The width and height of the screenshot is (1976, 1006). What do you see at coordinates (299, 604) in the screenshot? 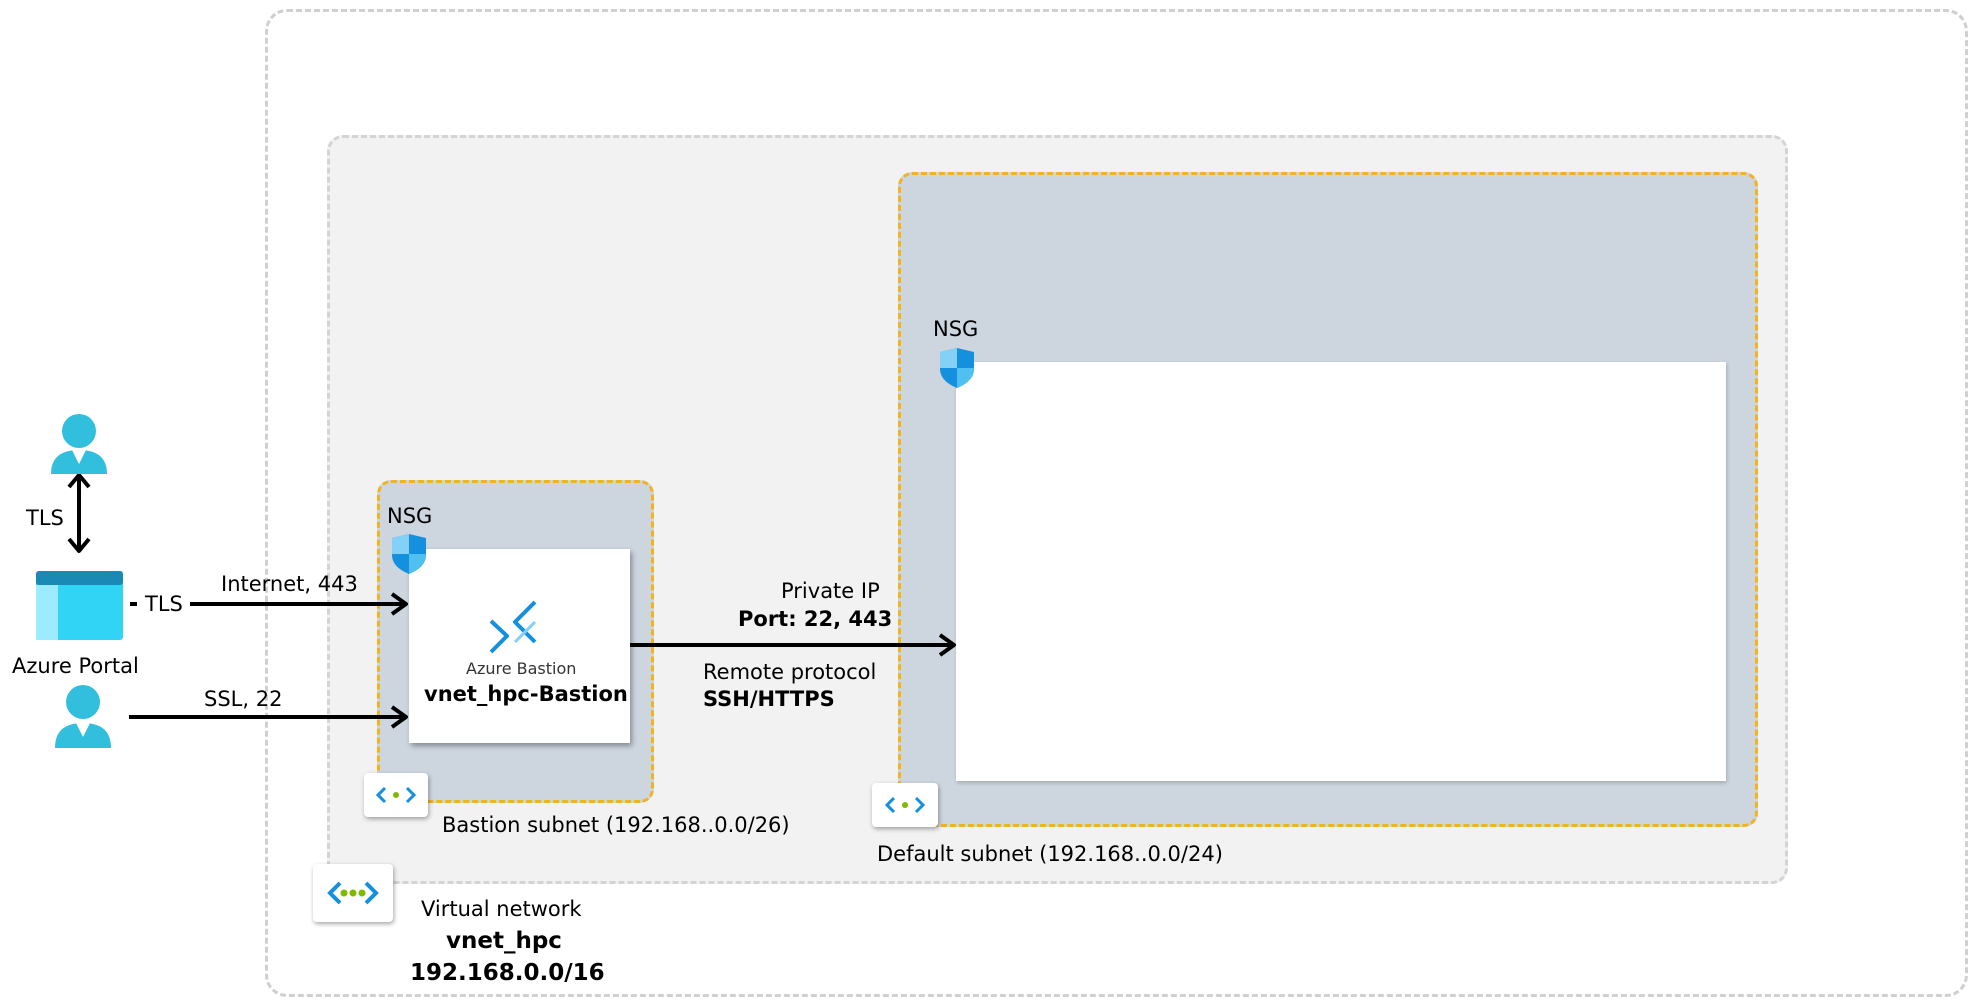
I see `internet-arrow` at bounding box center [299, 604].